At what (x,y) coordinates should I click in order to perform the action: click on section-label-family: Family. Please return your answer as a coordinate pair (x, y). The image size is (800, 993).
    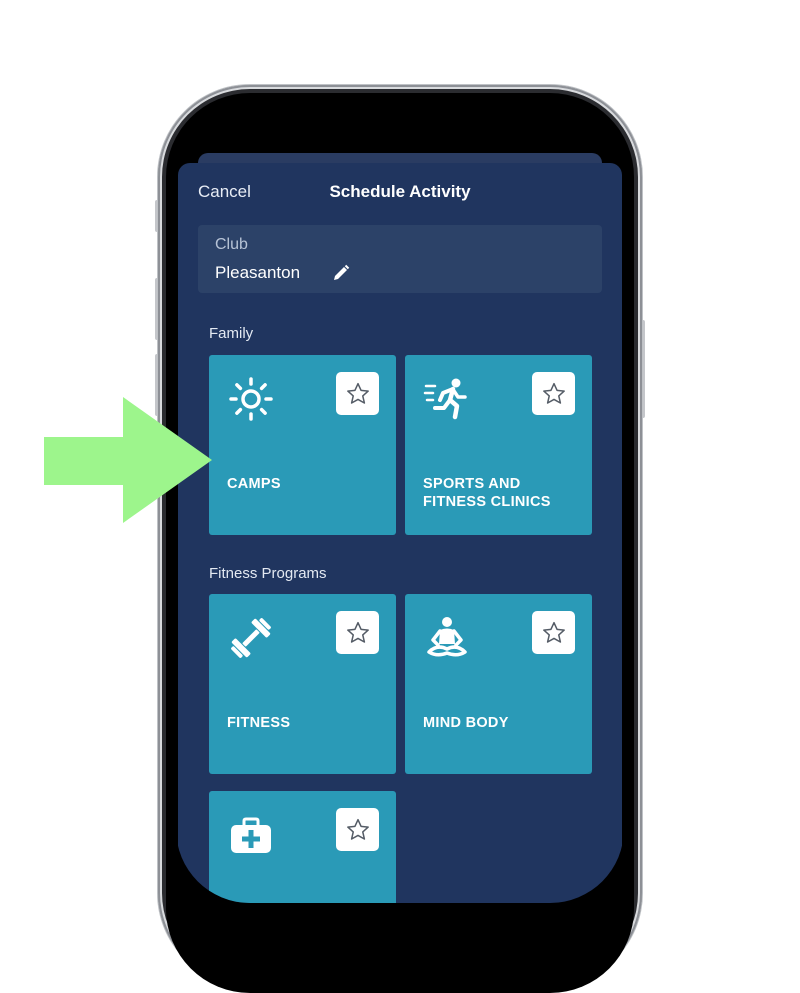
    Looking at the image, I should click on (231, 333).